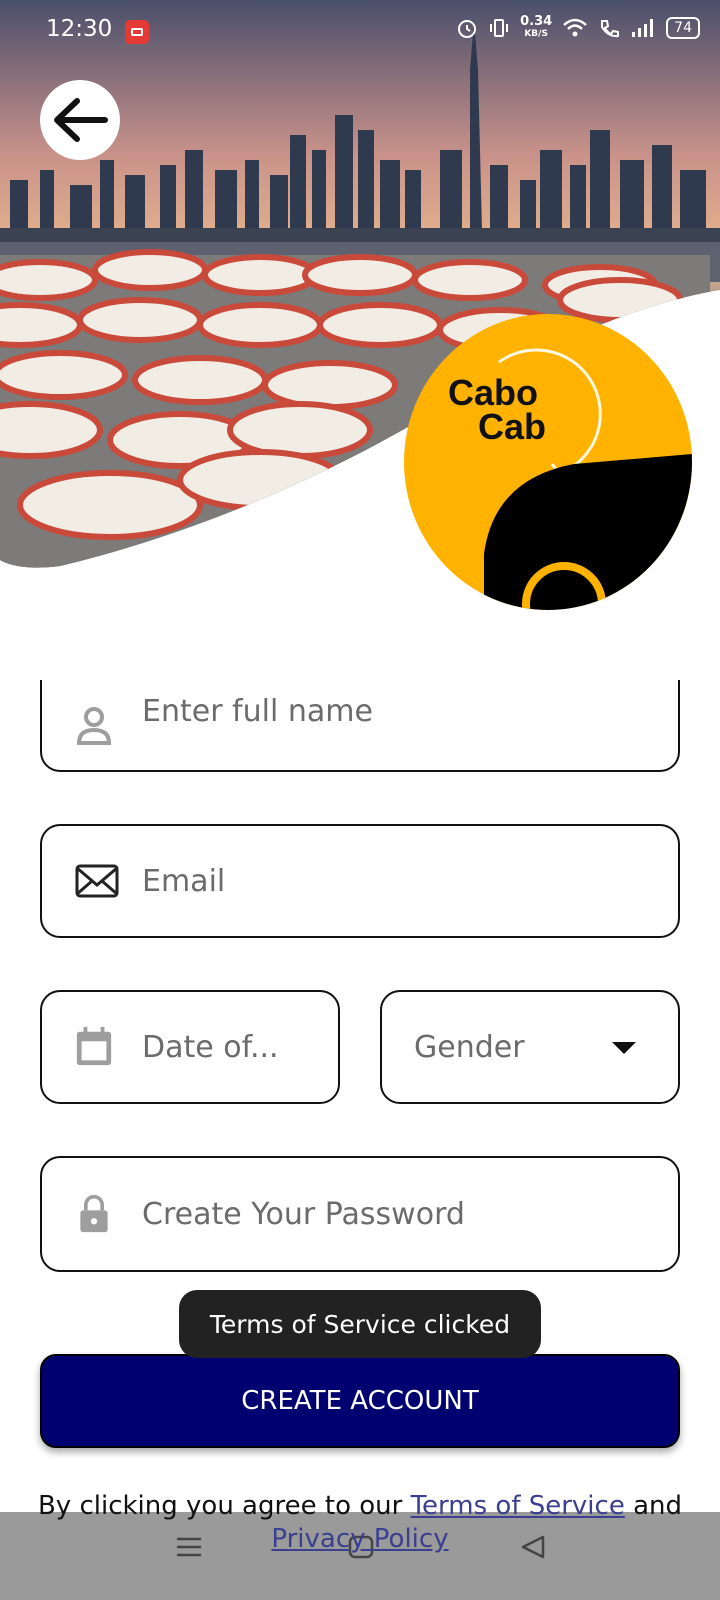  What do you see at coordinates (653, 1506) in the screenshot?
I see `terms-and: and` at bounding box center [653, 1506].